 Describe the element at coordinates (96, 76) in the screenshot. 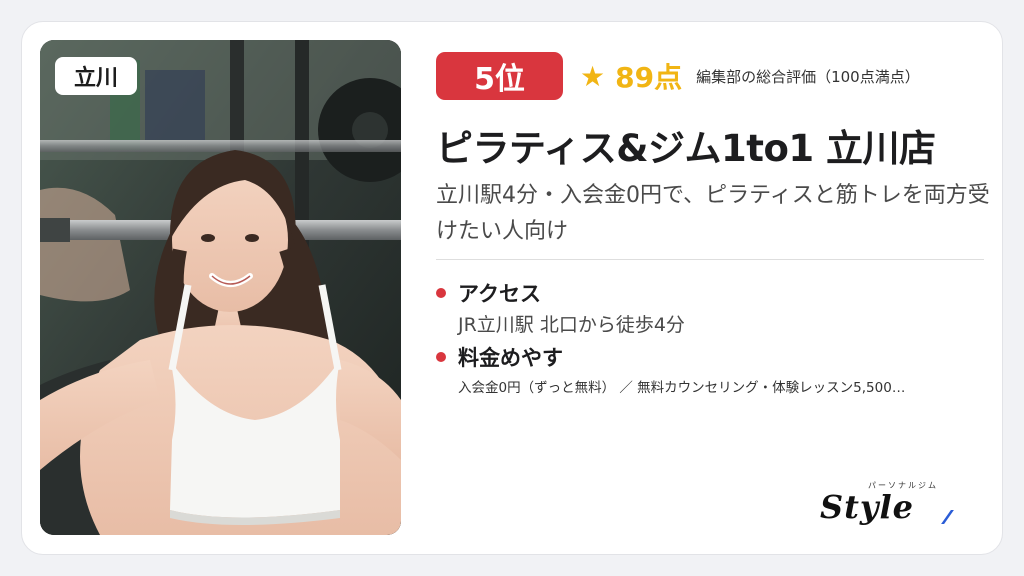

I see `area-tag: 立川` at that location.